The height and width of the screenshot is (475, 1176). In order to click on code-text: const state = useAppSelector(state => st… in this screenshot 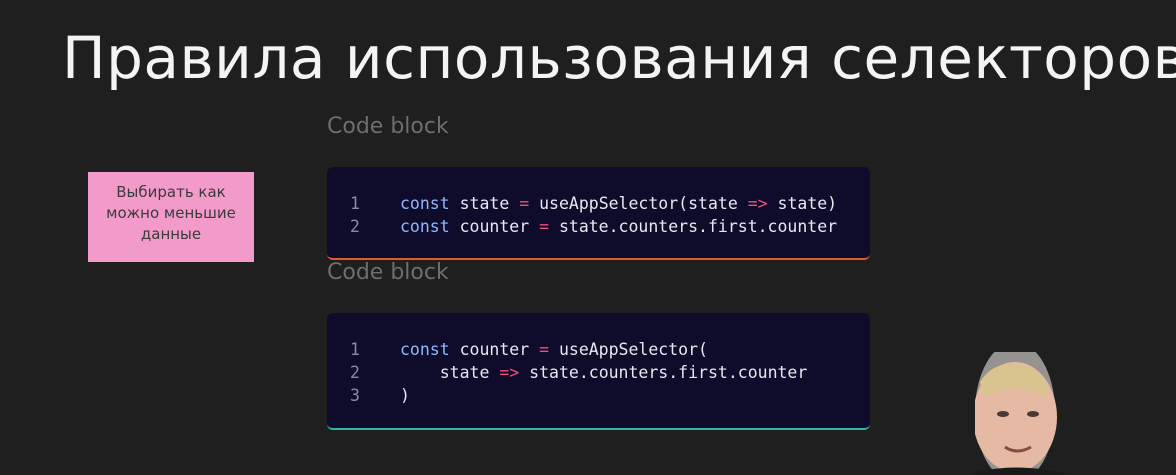, I will do `click(618, 203)`.